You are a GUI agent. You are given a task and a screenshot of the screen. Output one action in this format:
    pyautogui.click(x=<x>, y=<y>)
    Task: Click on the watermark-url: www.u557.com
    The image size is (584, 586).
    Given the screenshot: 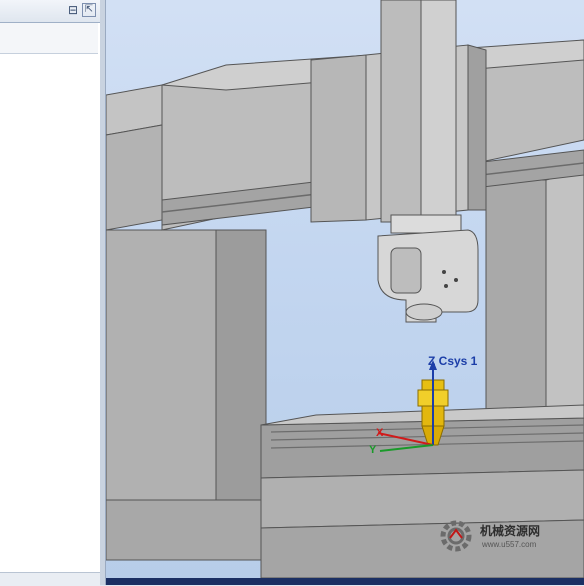 What is the action you would take?
    pyautogui.click(x=509, y=544)
    